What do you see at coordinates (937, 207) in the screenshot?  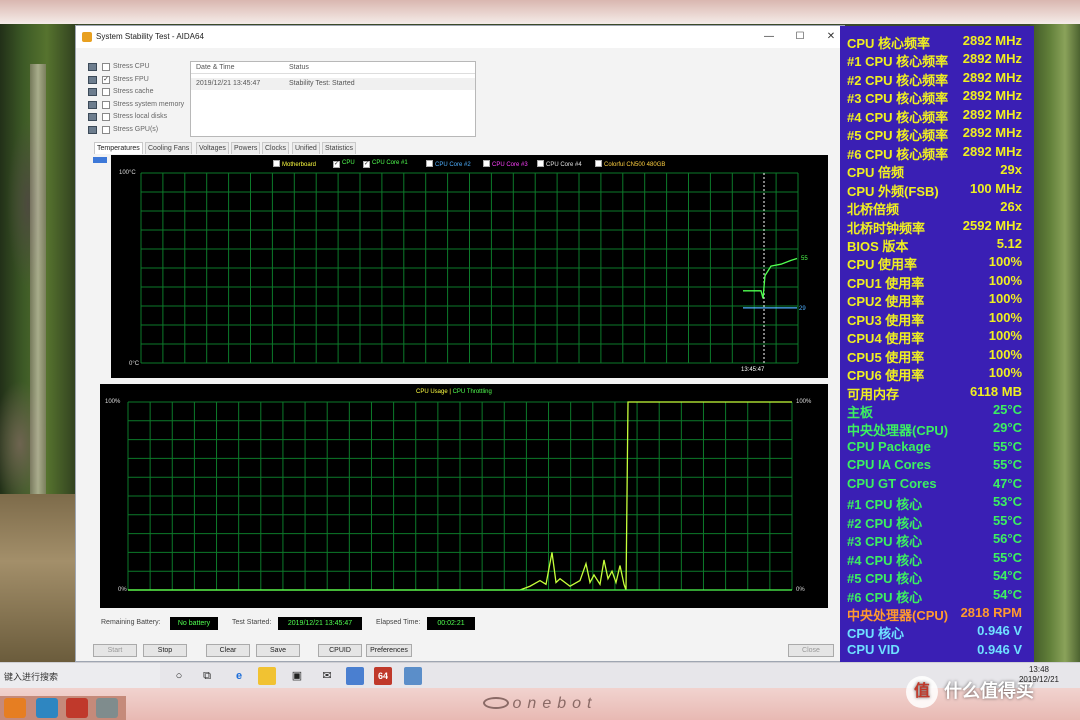 I see `sensor-row: 北桥倍频 26x` at bounding box center [937, 207].